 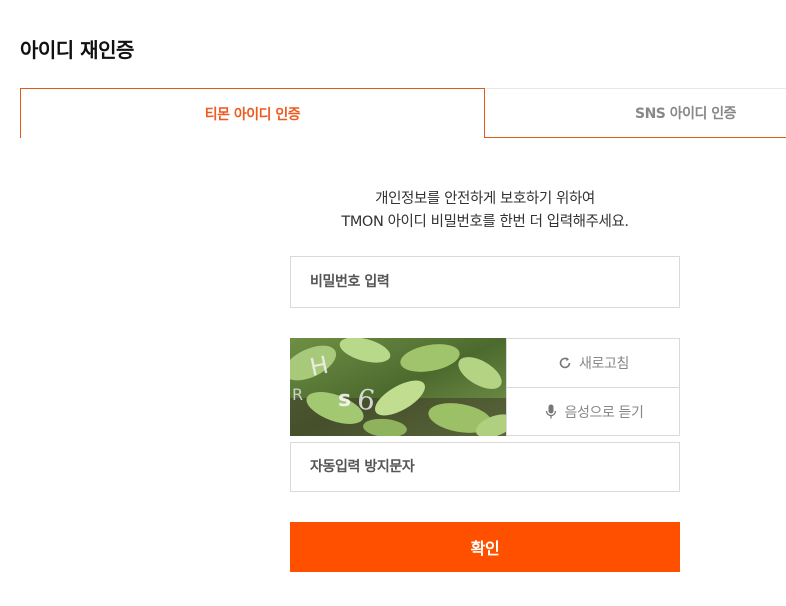 I want to click on captcha-image: H s 6 R, so click(x=398, y=387).